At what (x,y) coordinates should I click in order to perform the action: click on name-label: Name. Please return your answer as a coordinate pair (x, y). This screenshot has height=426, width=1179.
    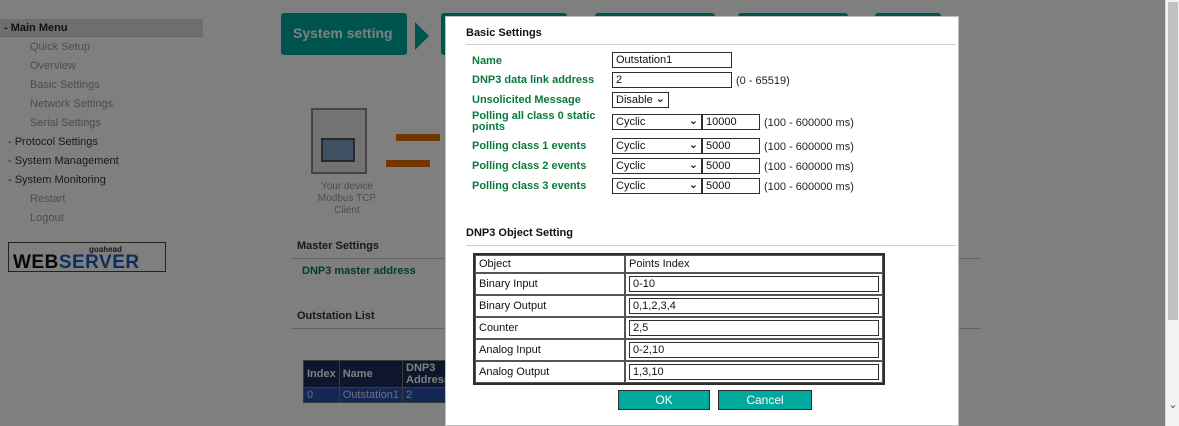
    Looking at the image, I should click on (487, 61).